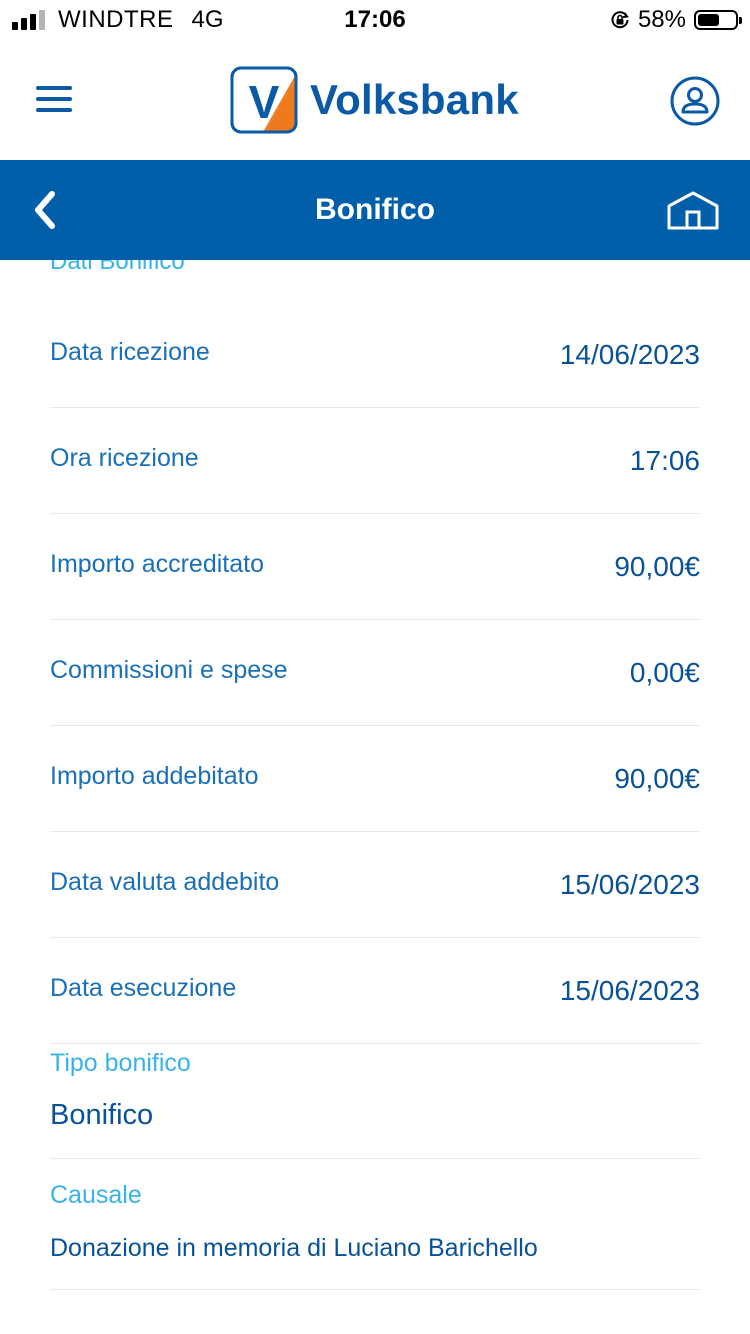 This screenshot has width=750, height=1334. I want to click on signal-strength-icon, so click(30, 20).